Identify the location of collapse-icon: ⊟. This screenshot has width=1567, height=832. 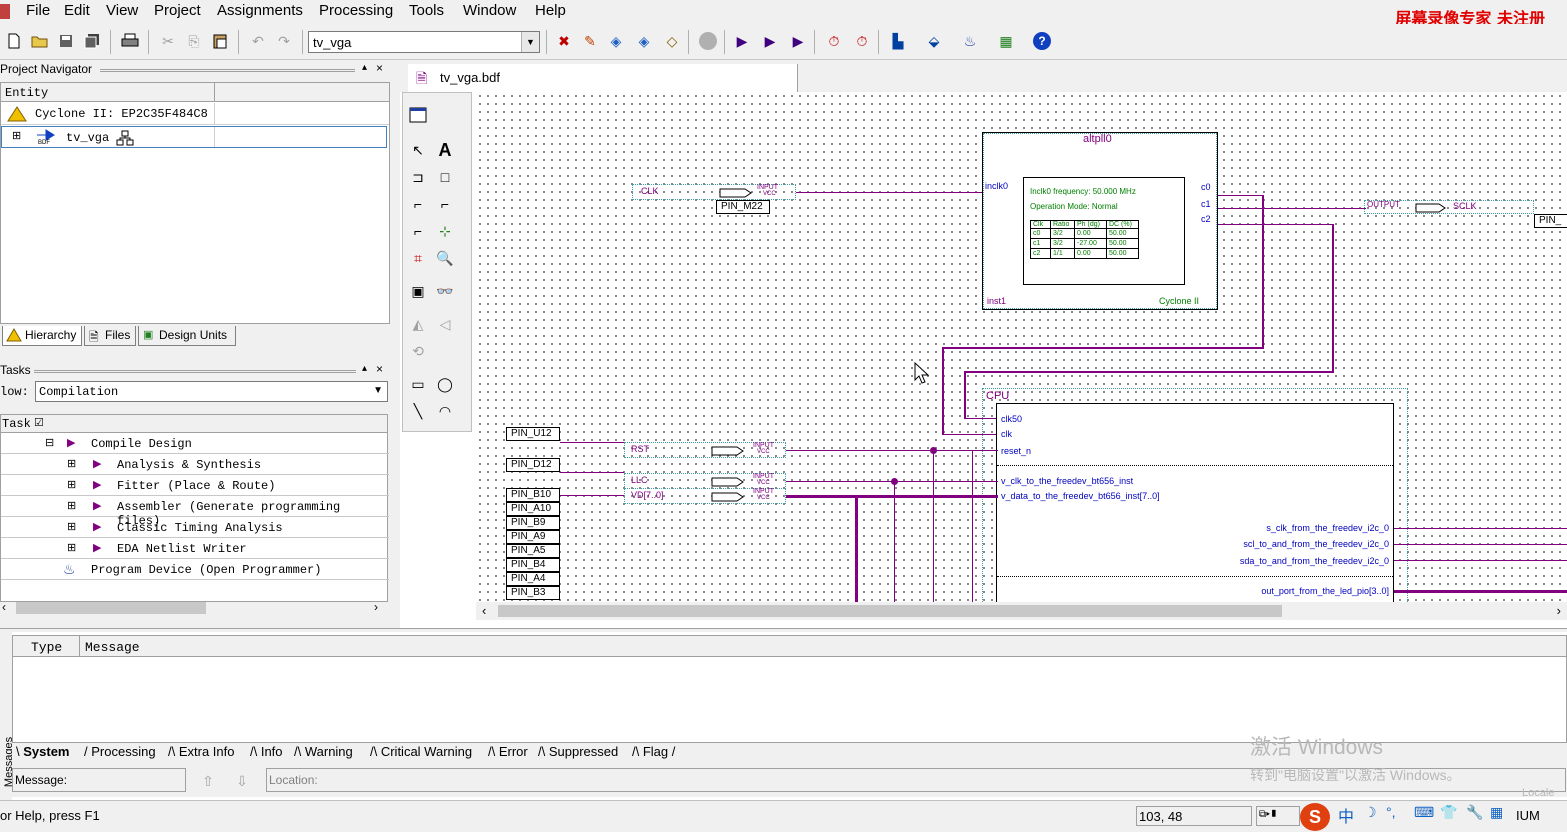
(49, 442).